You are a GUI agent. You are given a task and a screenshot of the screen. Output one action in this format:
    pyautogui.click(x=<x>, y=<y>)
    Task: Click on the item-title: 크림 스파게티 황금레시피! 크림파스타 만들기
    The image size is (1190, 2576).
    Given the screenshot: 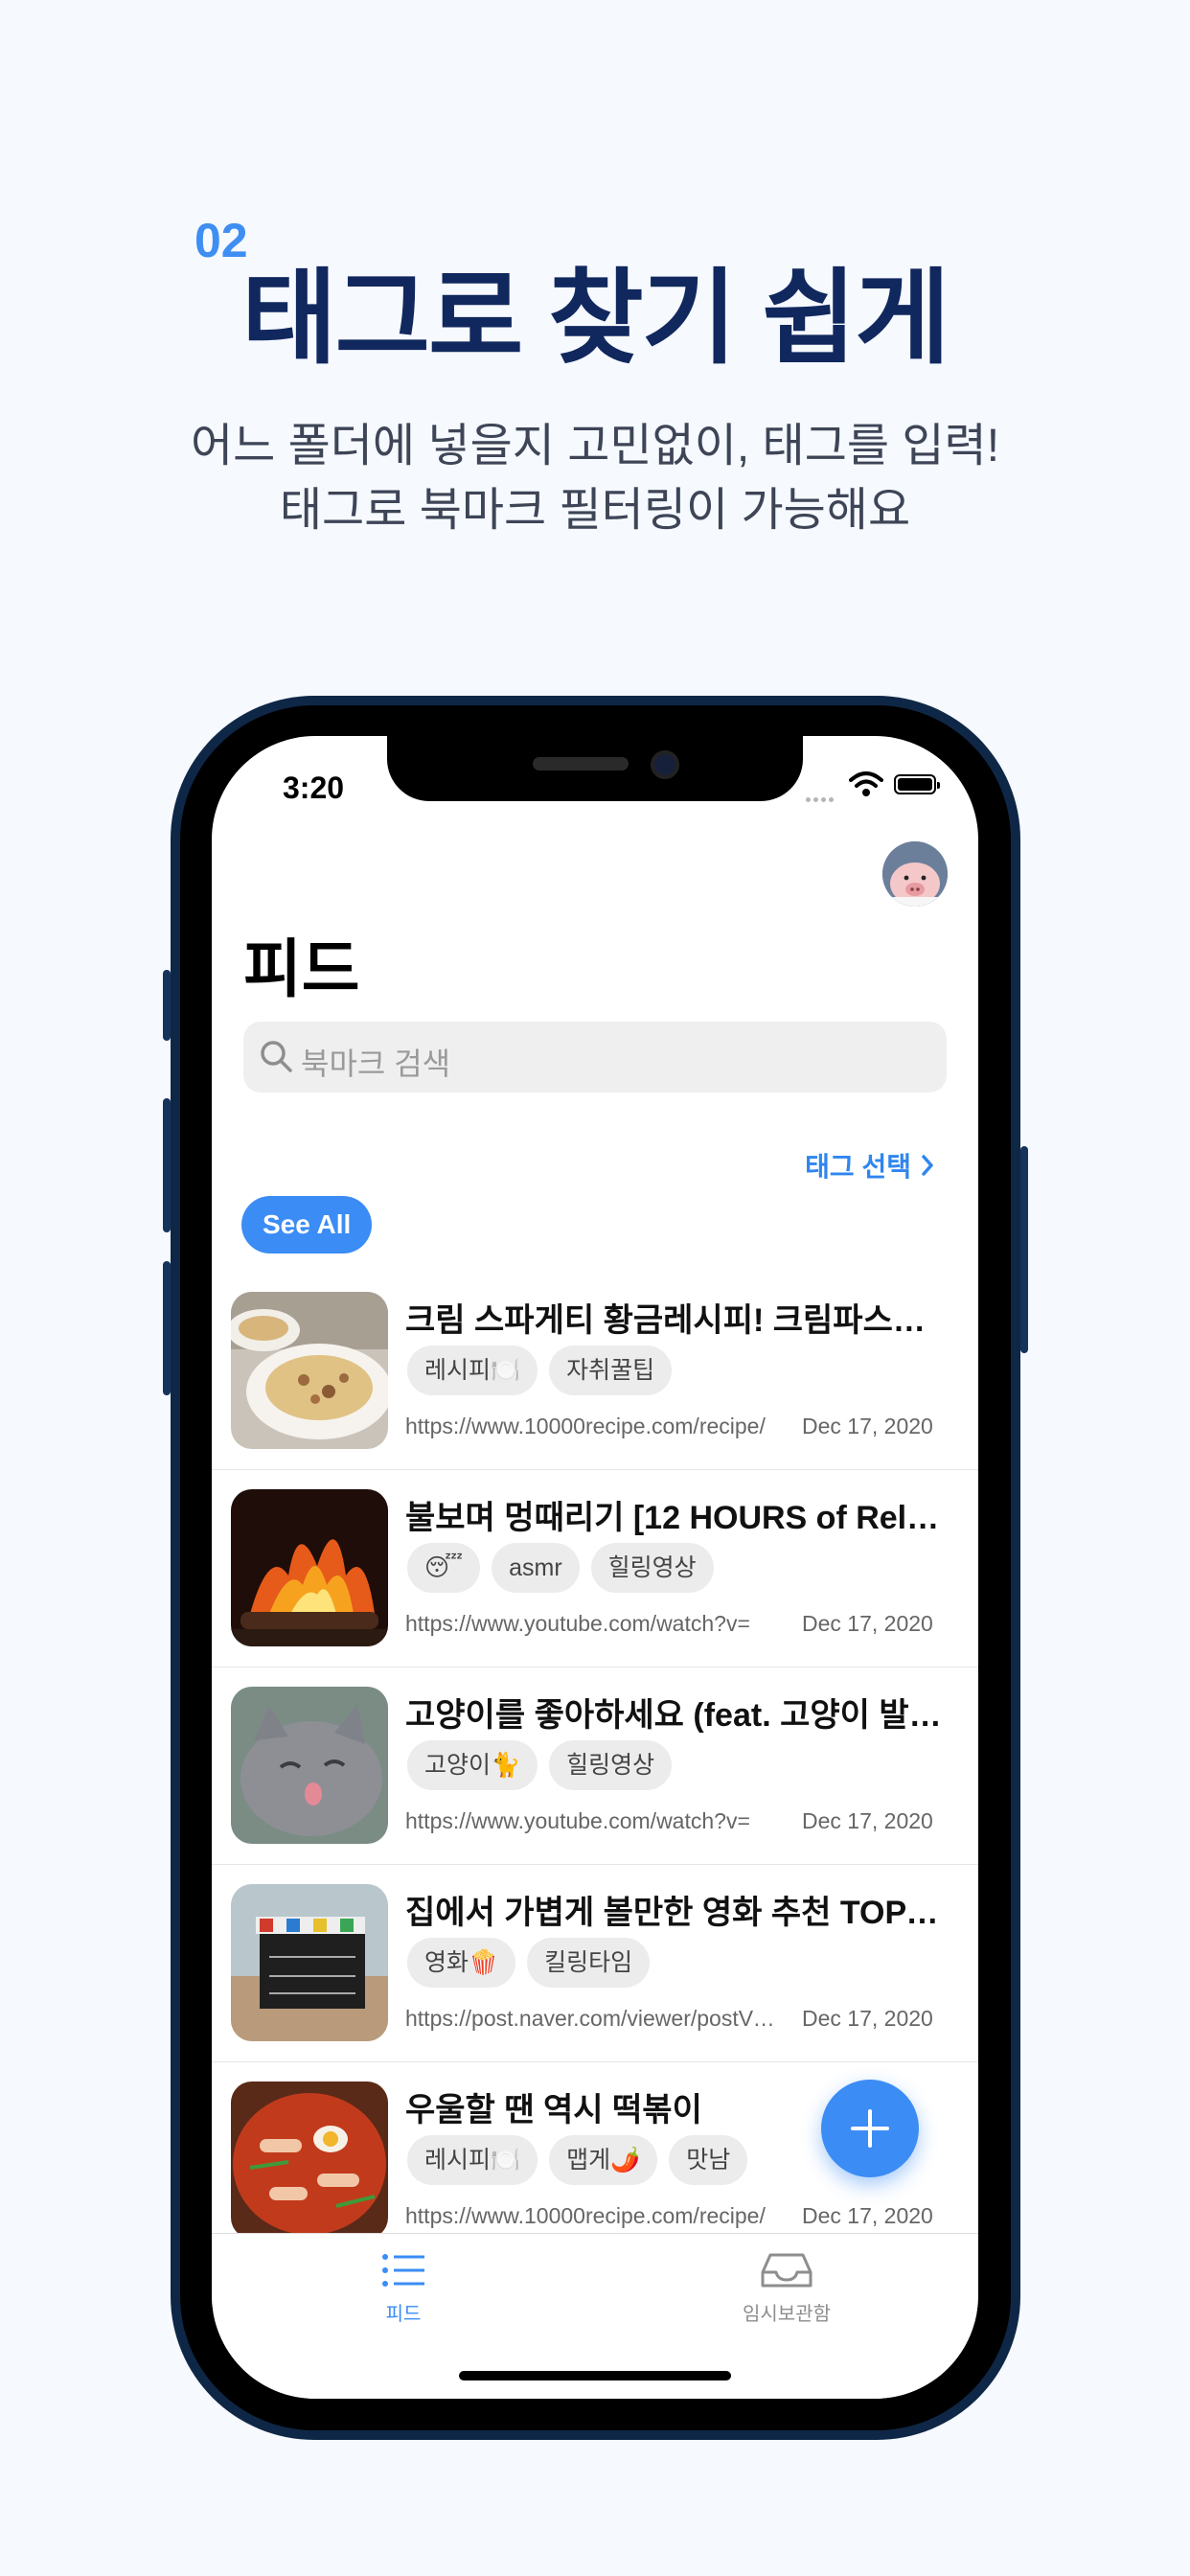 What is the action you would take?
    pyautogui.click(x=673, y=1320)
    